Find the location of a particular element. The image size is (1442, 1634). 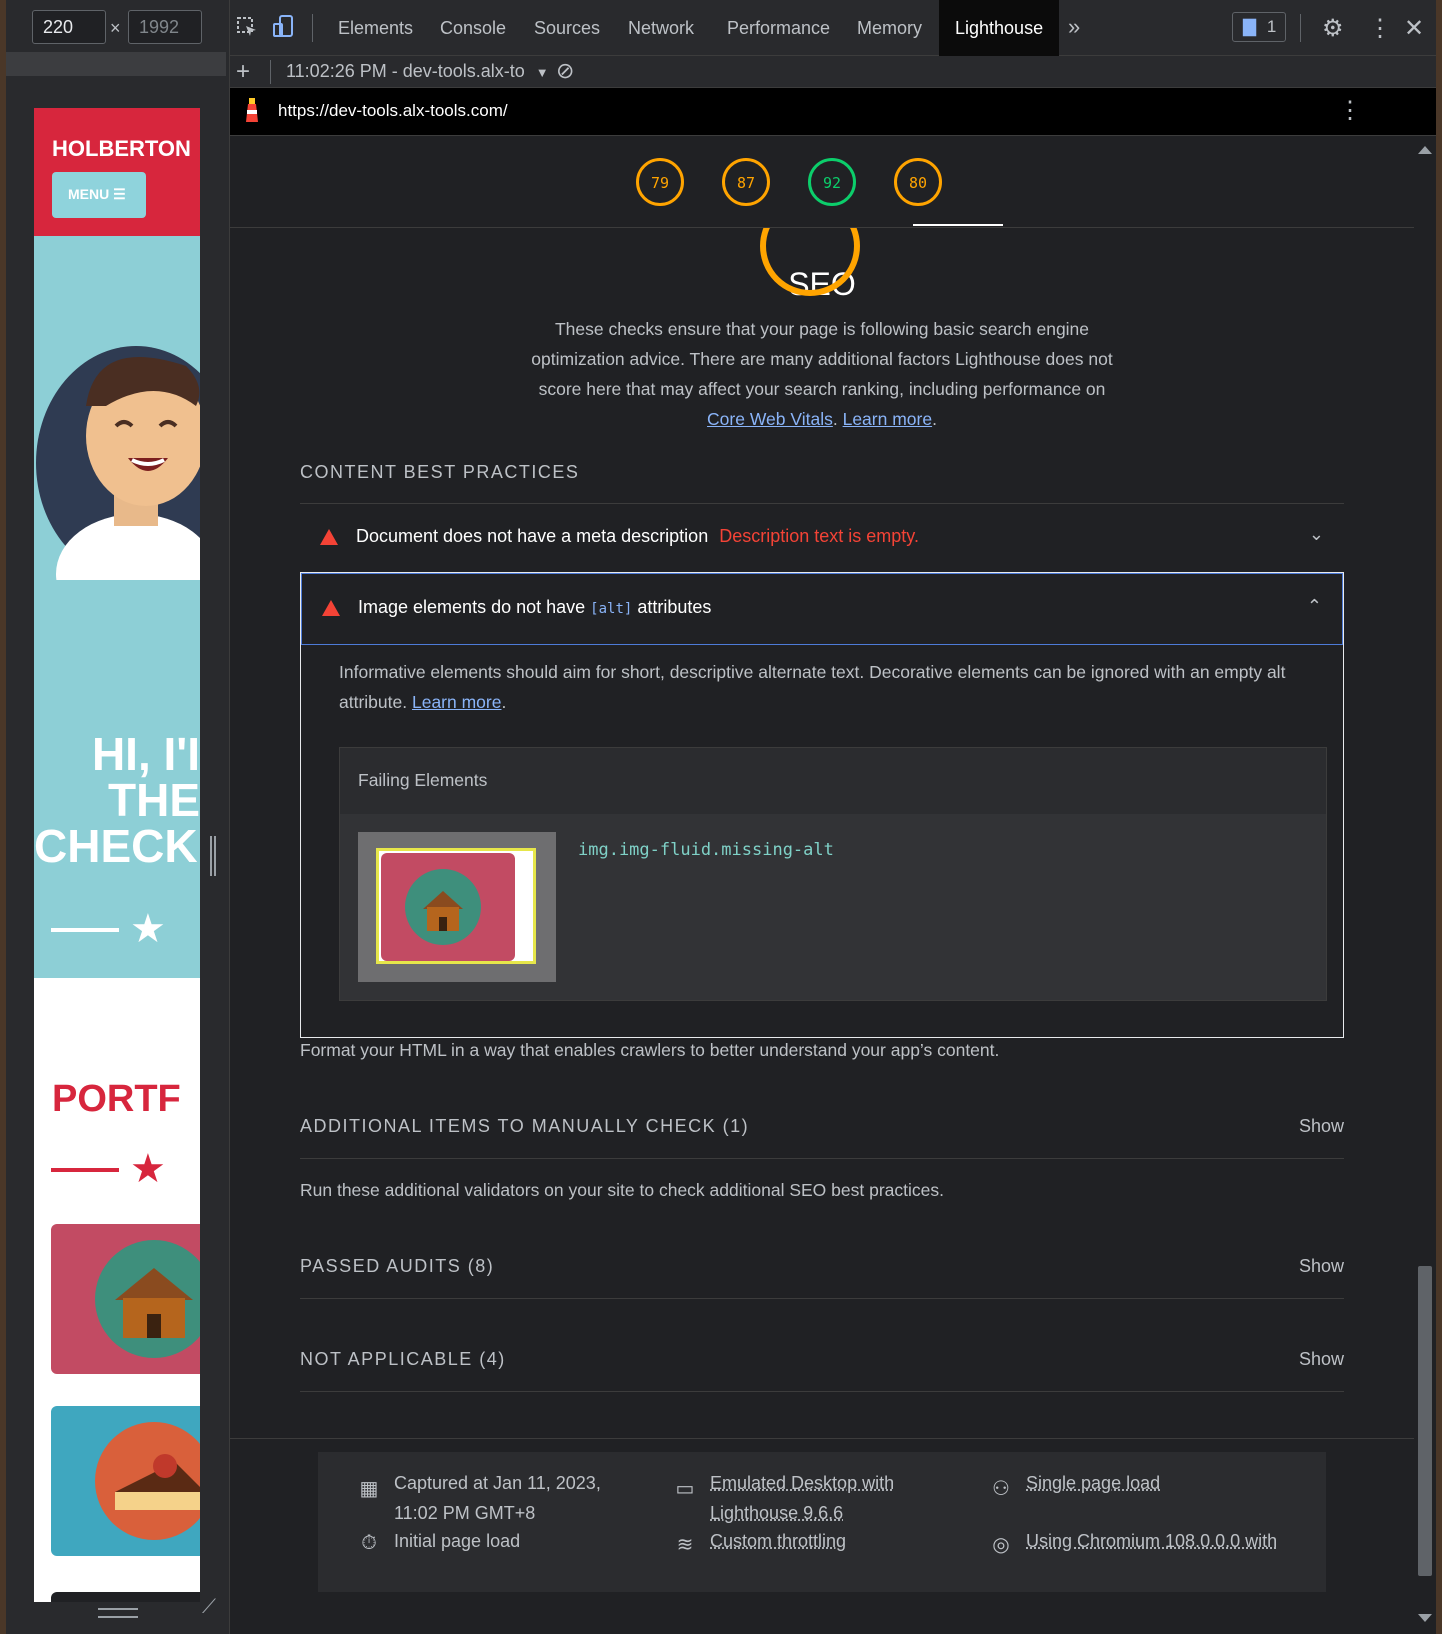

captured-line-2: 11:02 PM GMT+8 is located at coordinates (465, 1513).